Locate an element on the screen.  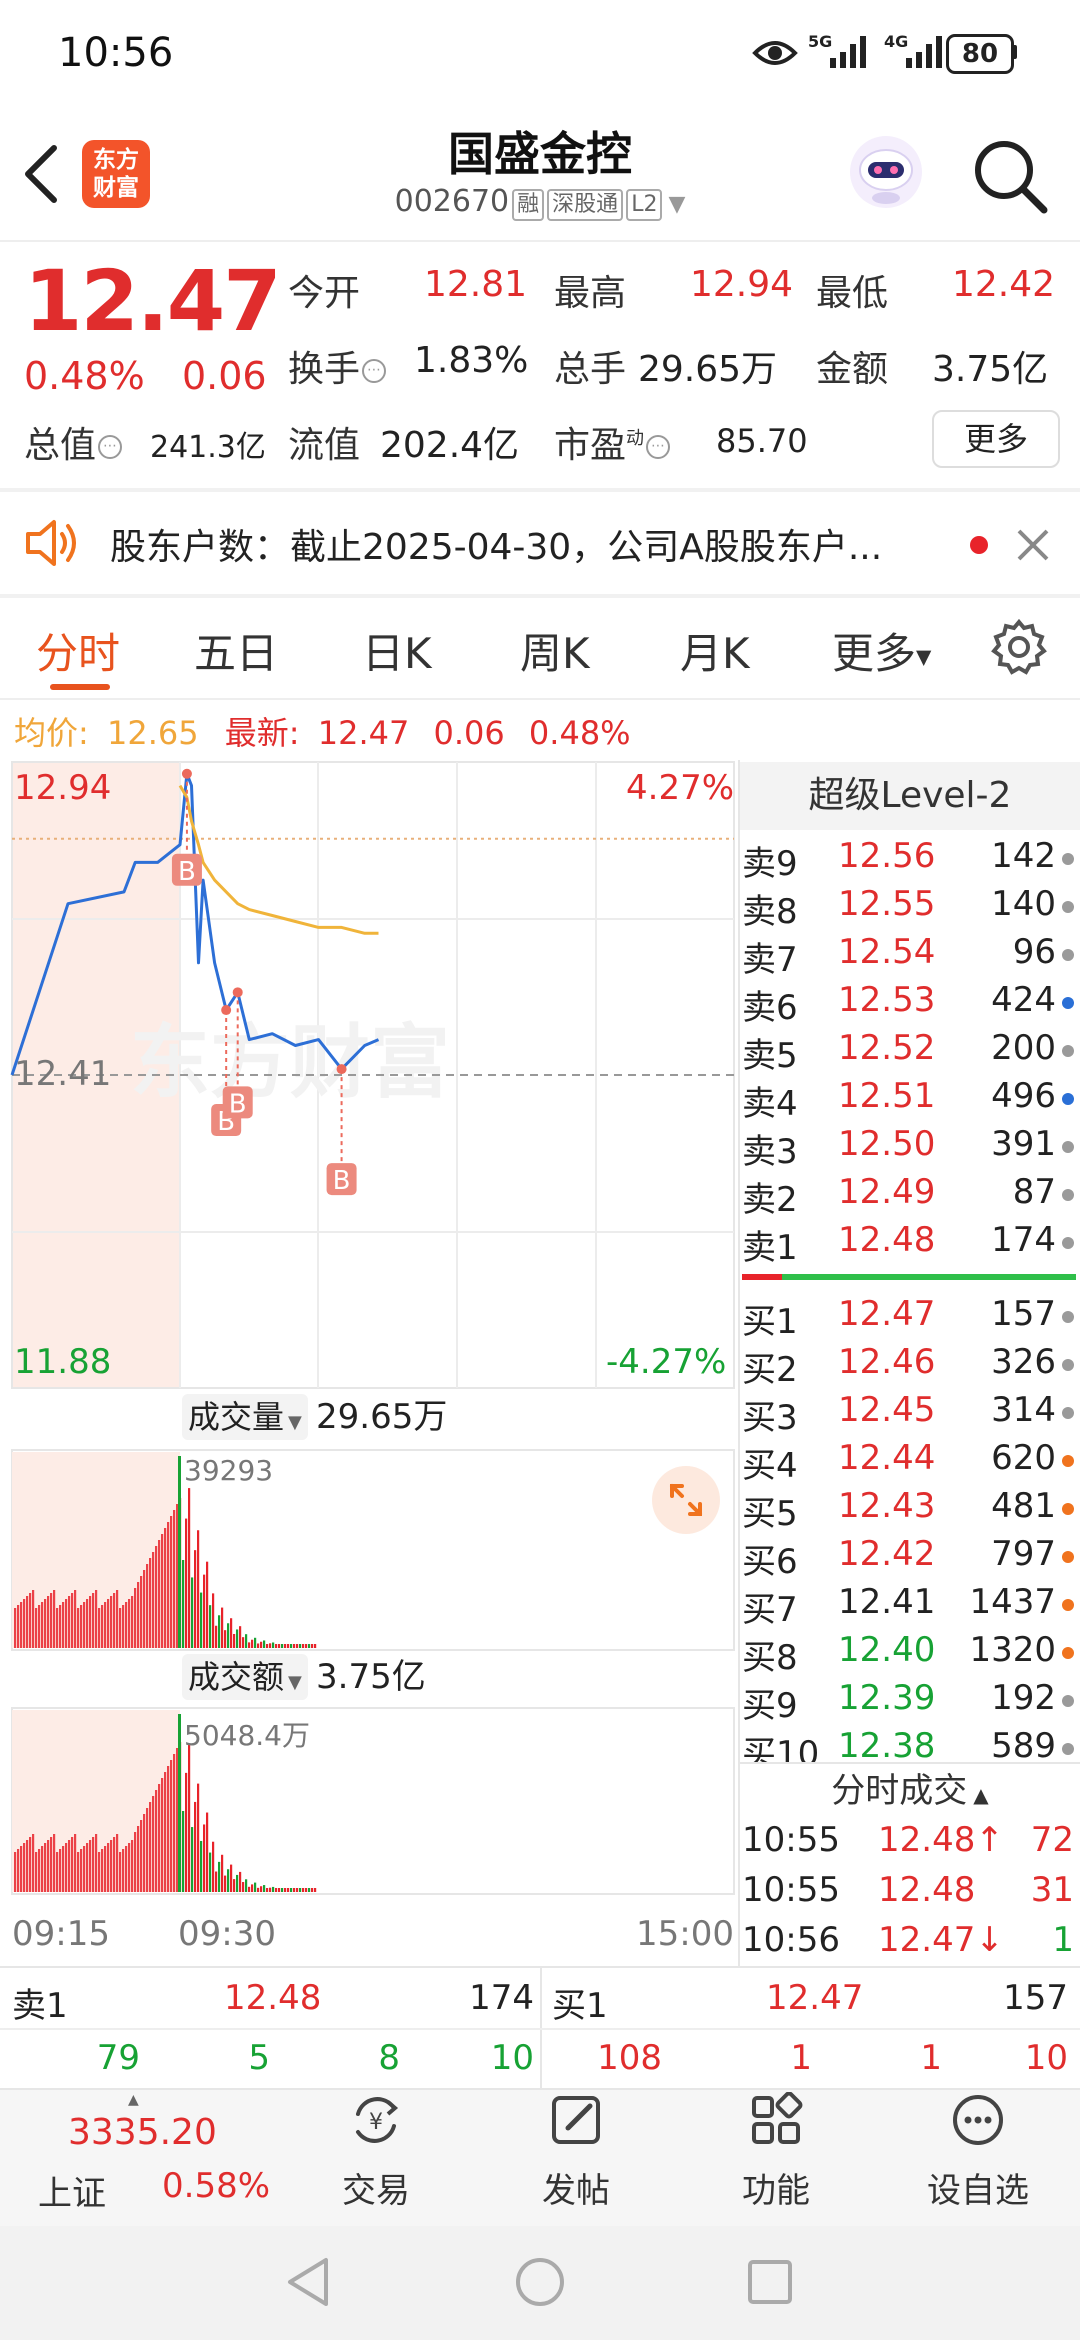
sell1-price: 12.48 is located at coordinates (273, 1998).